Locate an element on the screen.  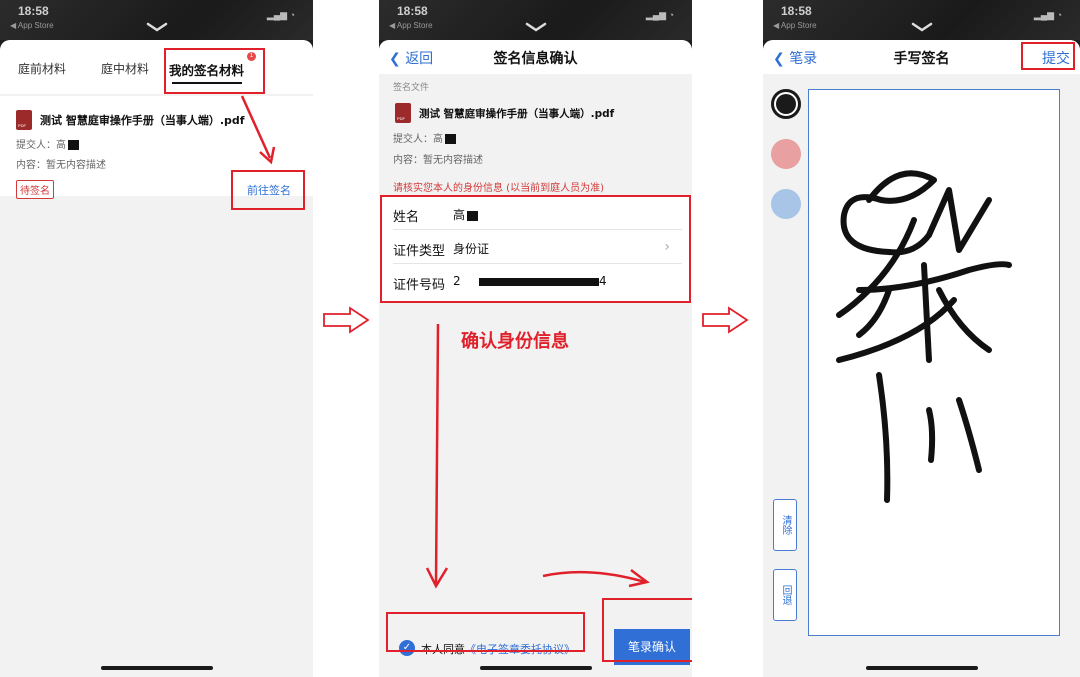
status-badge: 待签名 is located at coordinates (35, 189).